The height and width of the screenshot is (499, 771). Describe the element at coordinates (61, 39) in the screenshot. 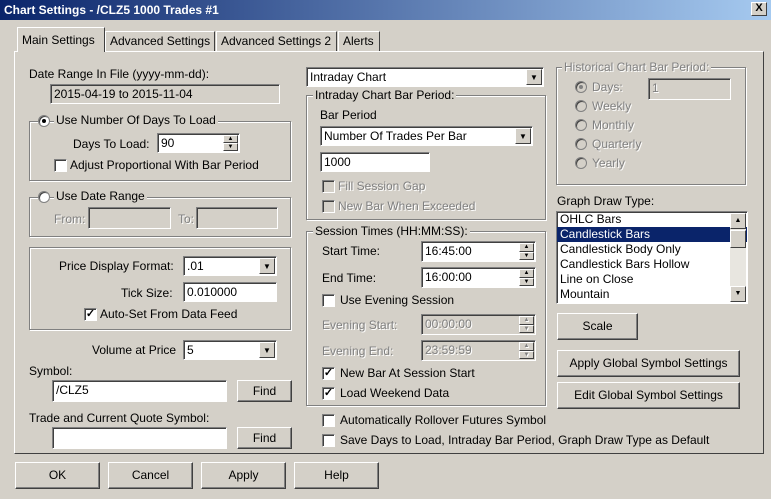

I see `tab-main-settings: Main Settings` at that location.